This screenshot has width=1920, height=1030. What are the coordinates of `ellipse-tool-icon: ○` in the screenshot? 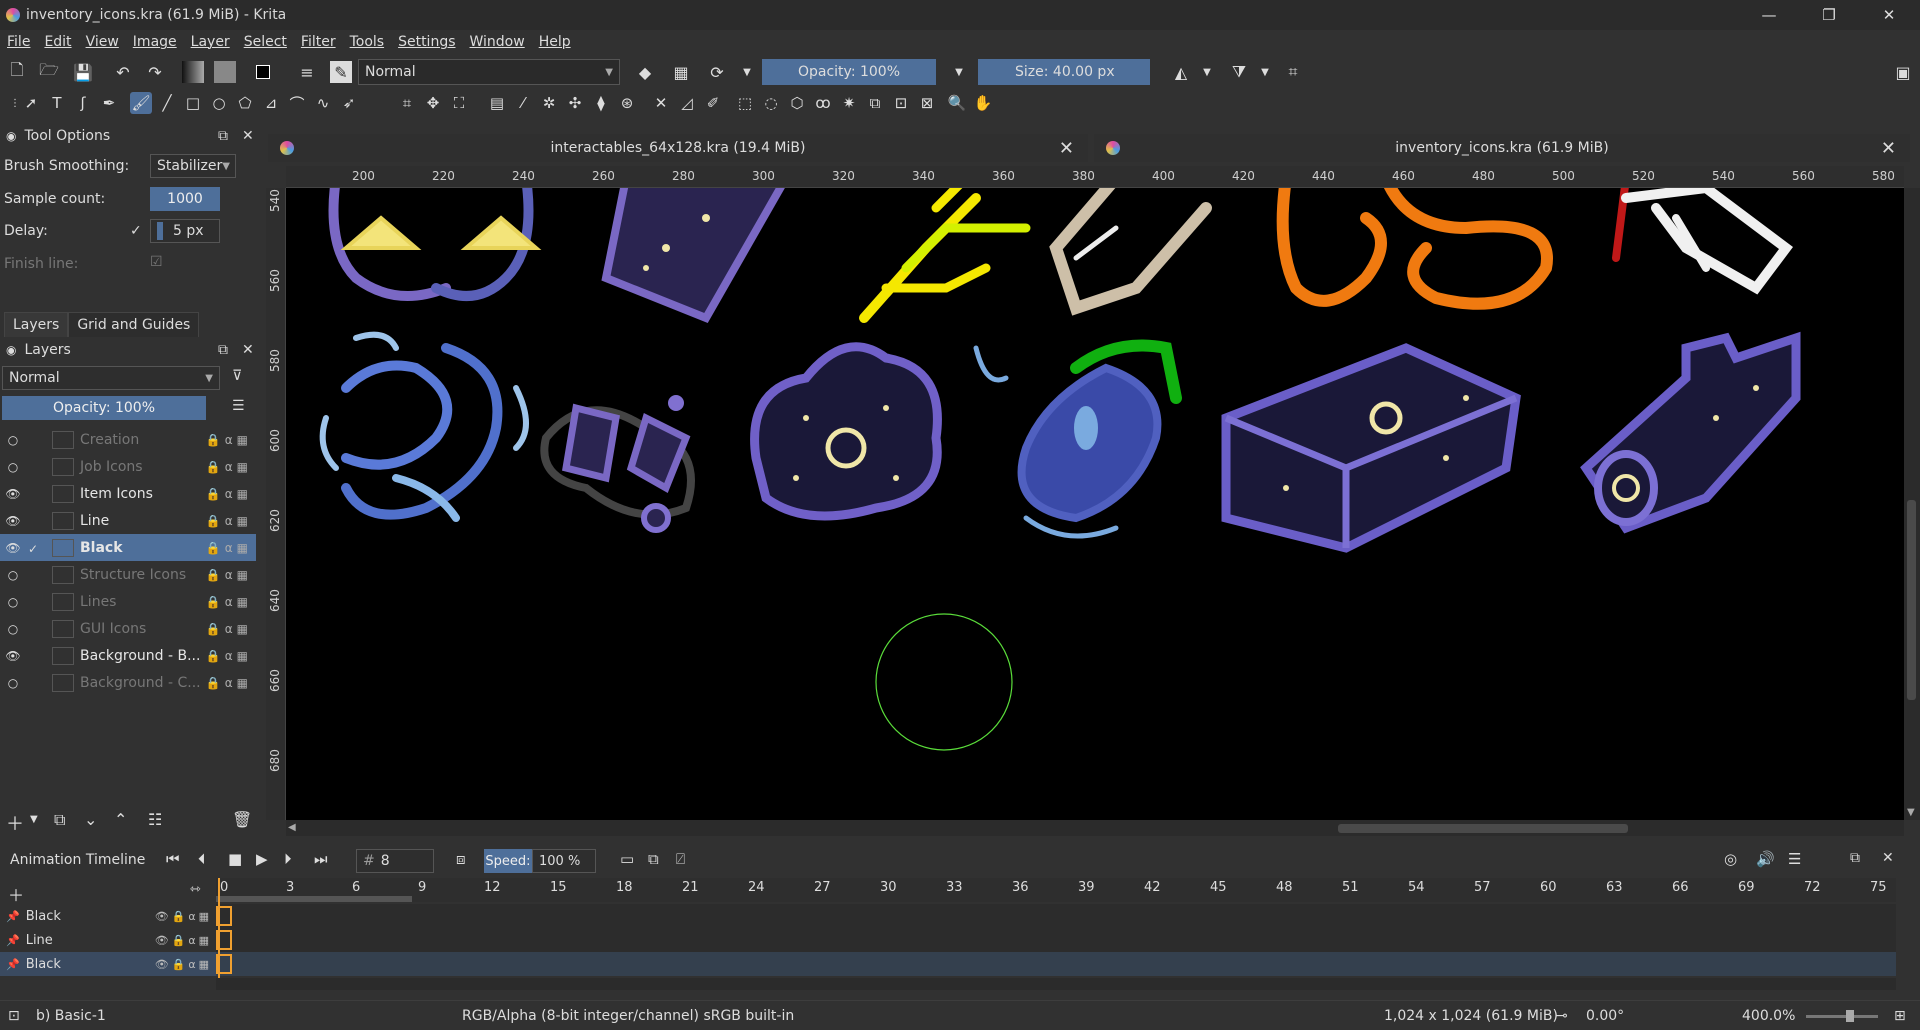 It's located at (219, 103).